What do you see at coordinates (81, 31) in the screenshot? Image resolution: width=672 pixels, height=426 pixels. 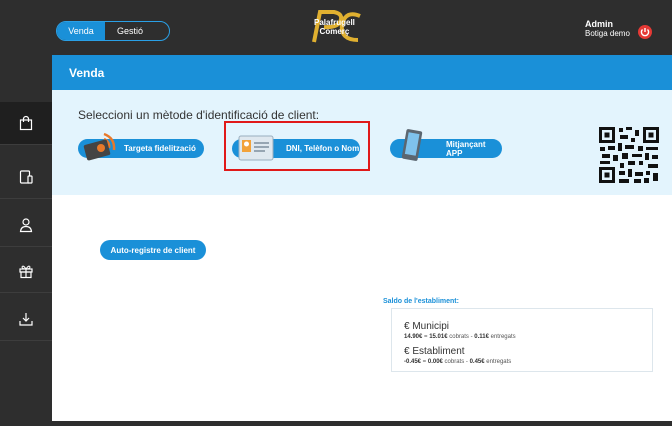 I see `tab-venda: Venda` at bounding box center [81, 31].